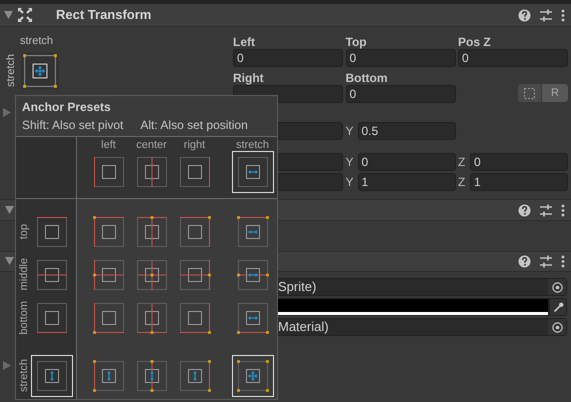 The height and width of the screenshot is (402, 571). I want to click on field-label: Top, so click(356, 42).